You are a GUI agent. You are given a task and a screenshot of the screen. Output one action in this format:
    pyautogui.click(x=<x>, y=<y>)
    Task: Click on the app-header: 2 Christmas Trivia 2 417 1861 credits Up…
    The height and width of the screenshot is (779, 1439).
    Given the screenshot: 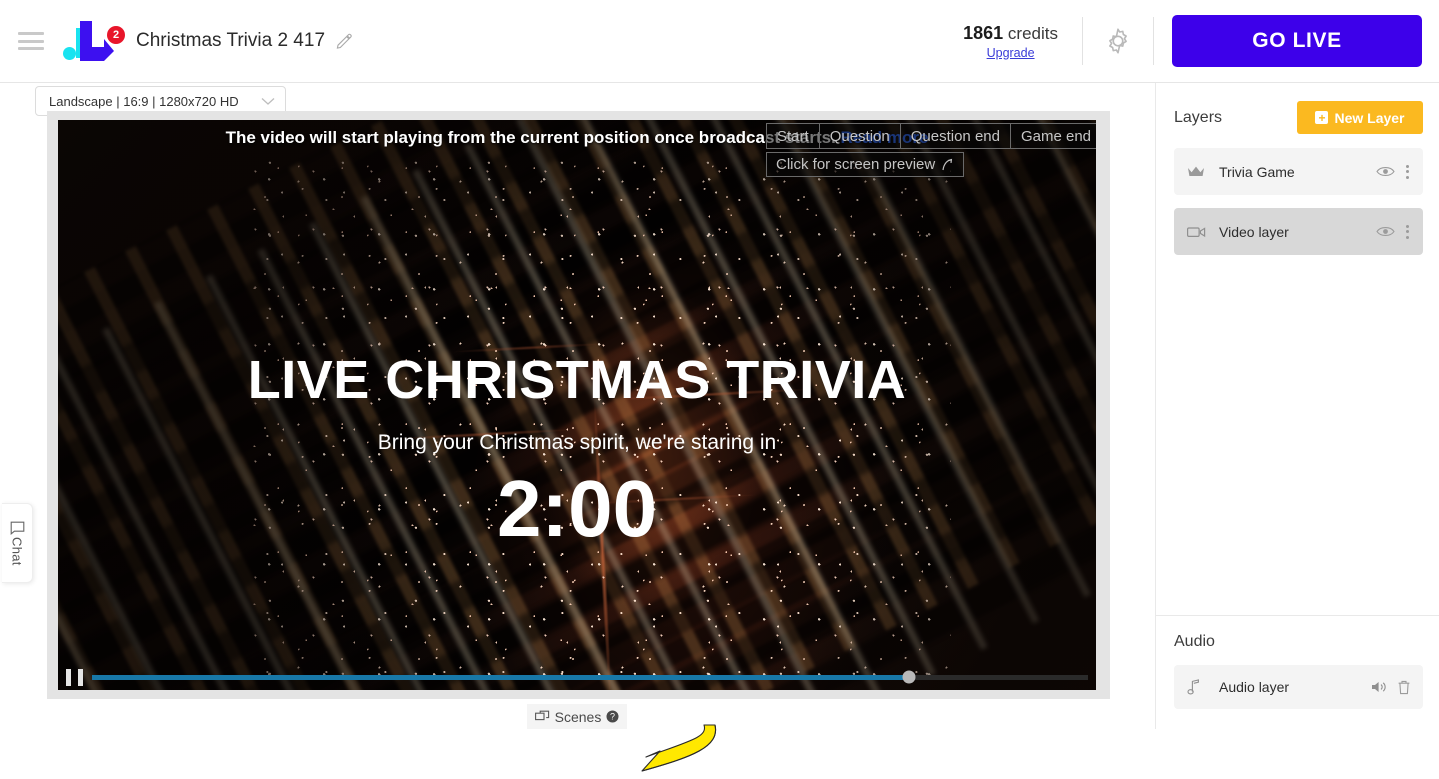 What is the action you would take?
    pyautogui.click(x=719, y=41)
    